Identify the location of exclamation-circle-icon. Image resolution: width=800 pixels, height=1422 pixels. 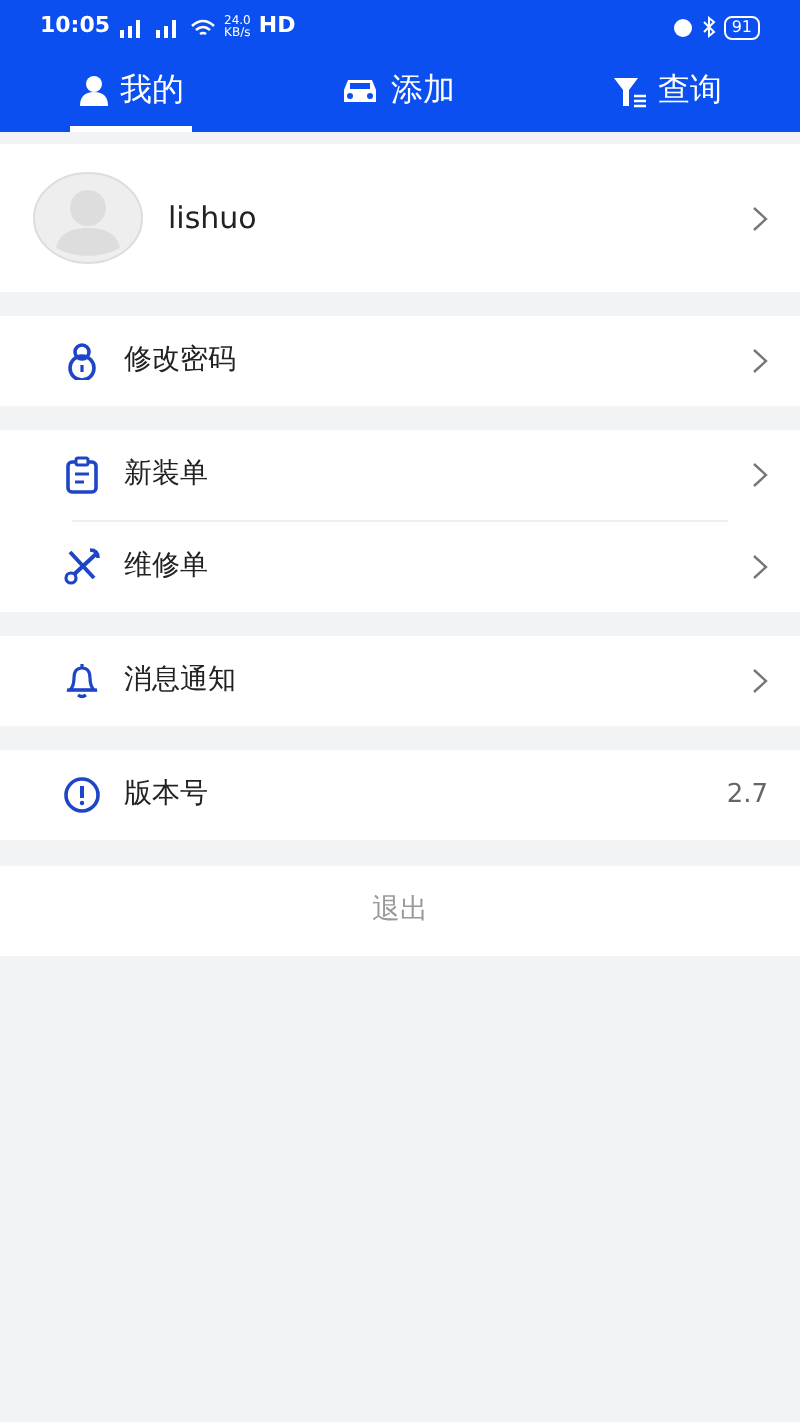
(82, 795).